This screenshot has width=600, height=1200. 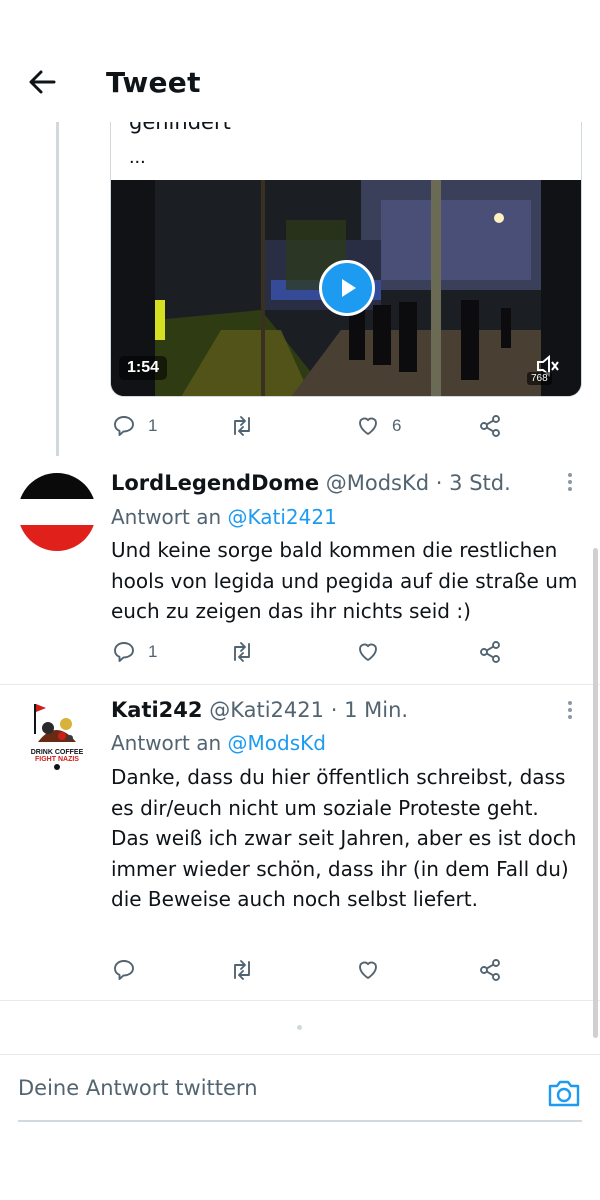 What do you see at coordinates (180, 128) in the screenshot?
I see `quote-text: gehindert` at bounding box center [180, 128].